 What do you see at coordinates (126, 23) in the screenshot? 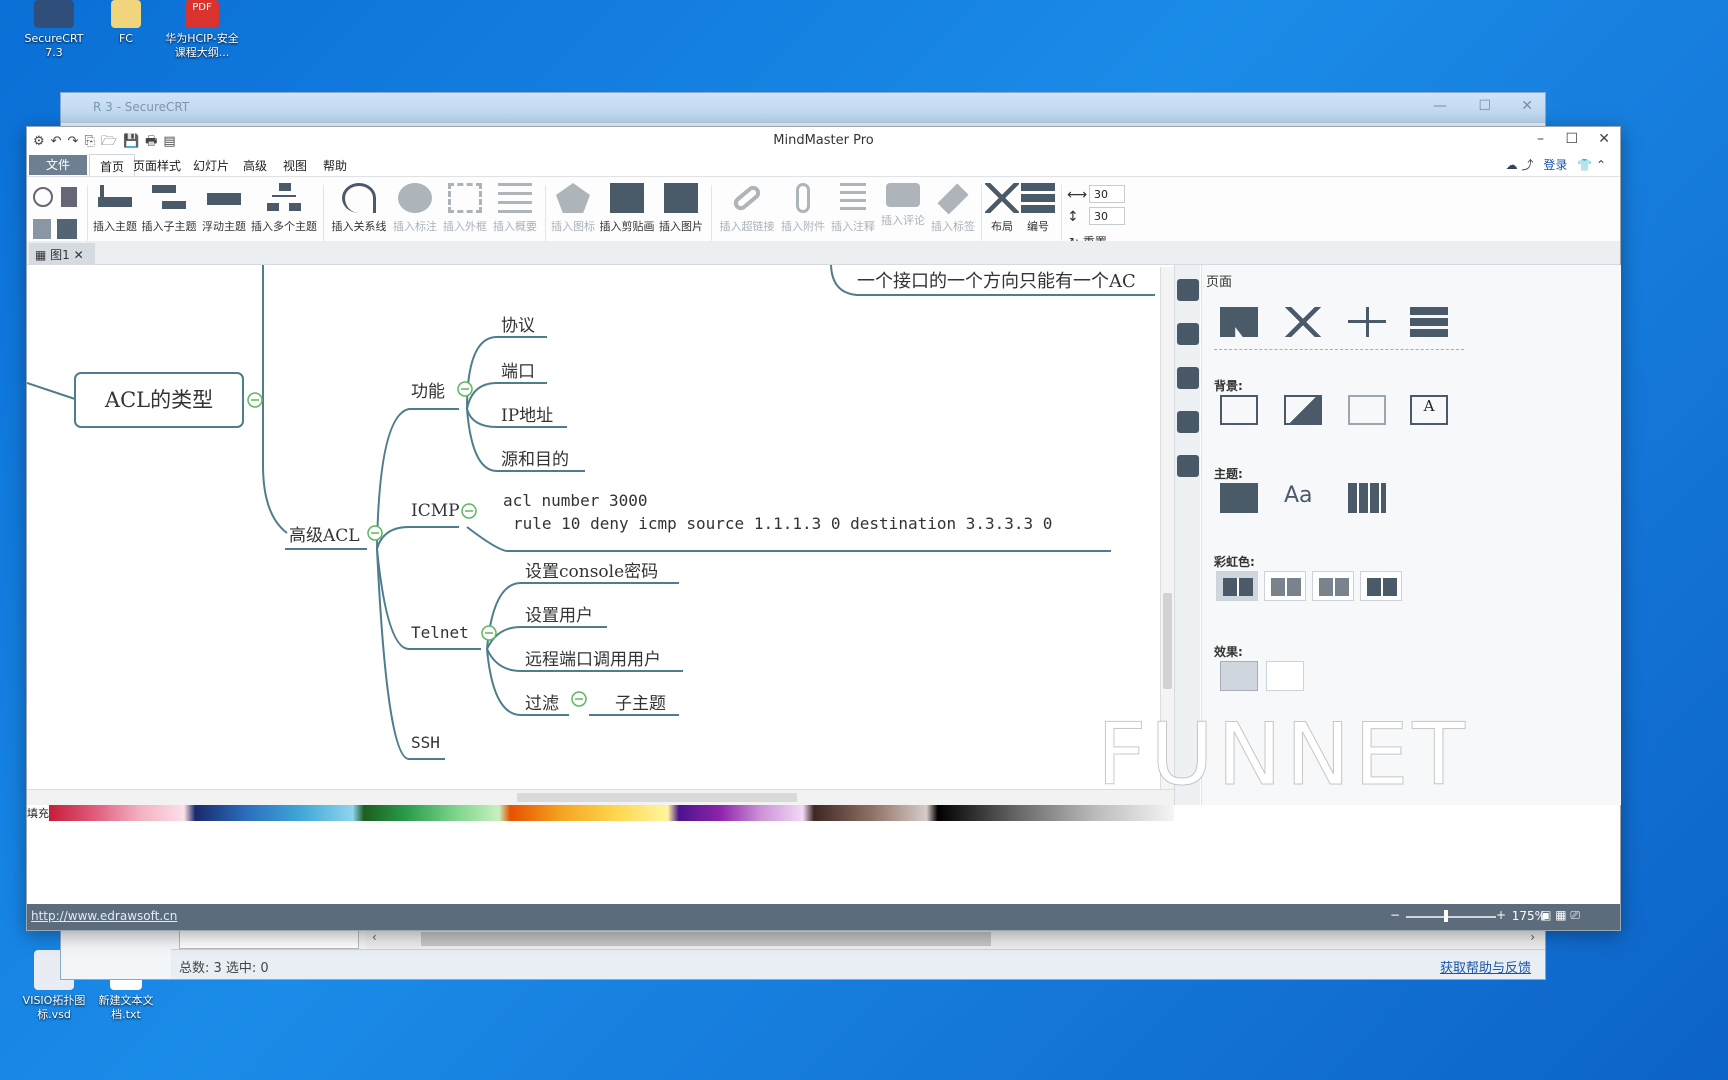
I see `desktop-icon-fc: FC` at bounding box center [126, 23].